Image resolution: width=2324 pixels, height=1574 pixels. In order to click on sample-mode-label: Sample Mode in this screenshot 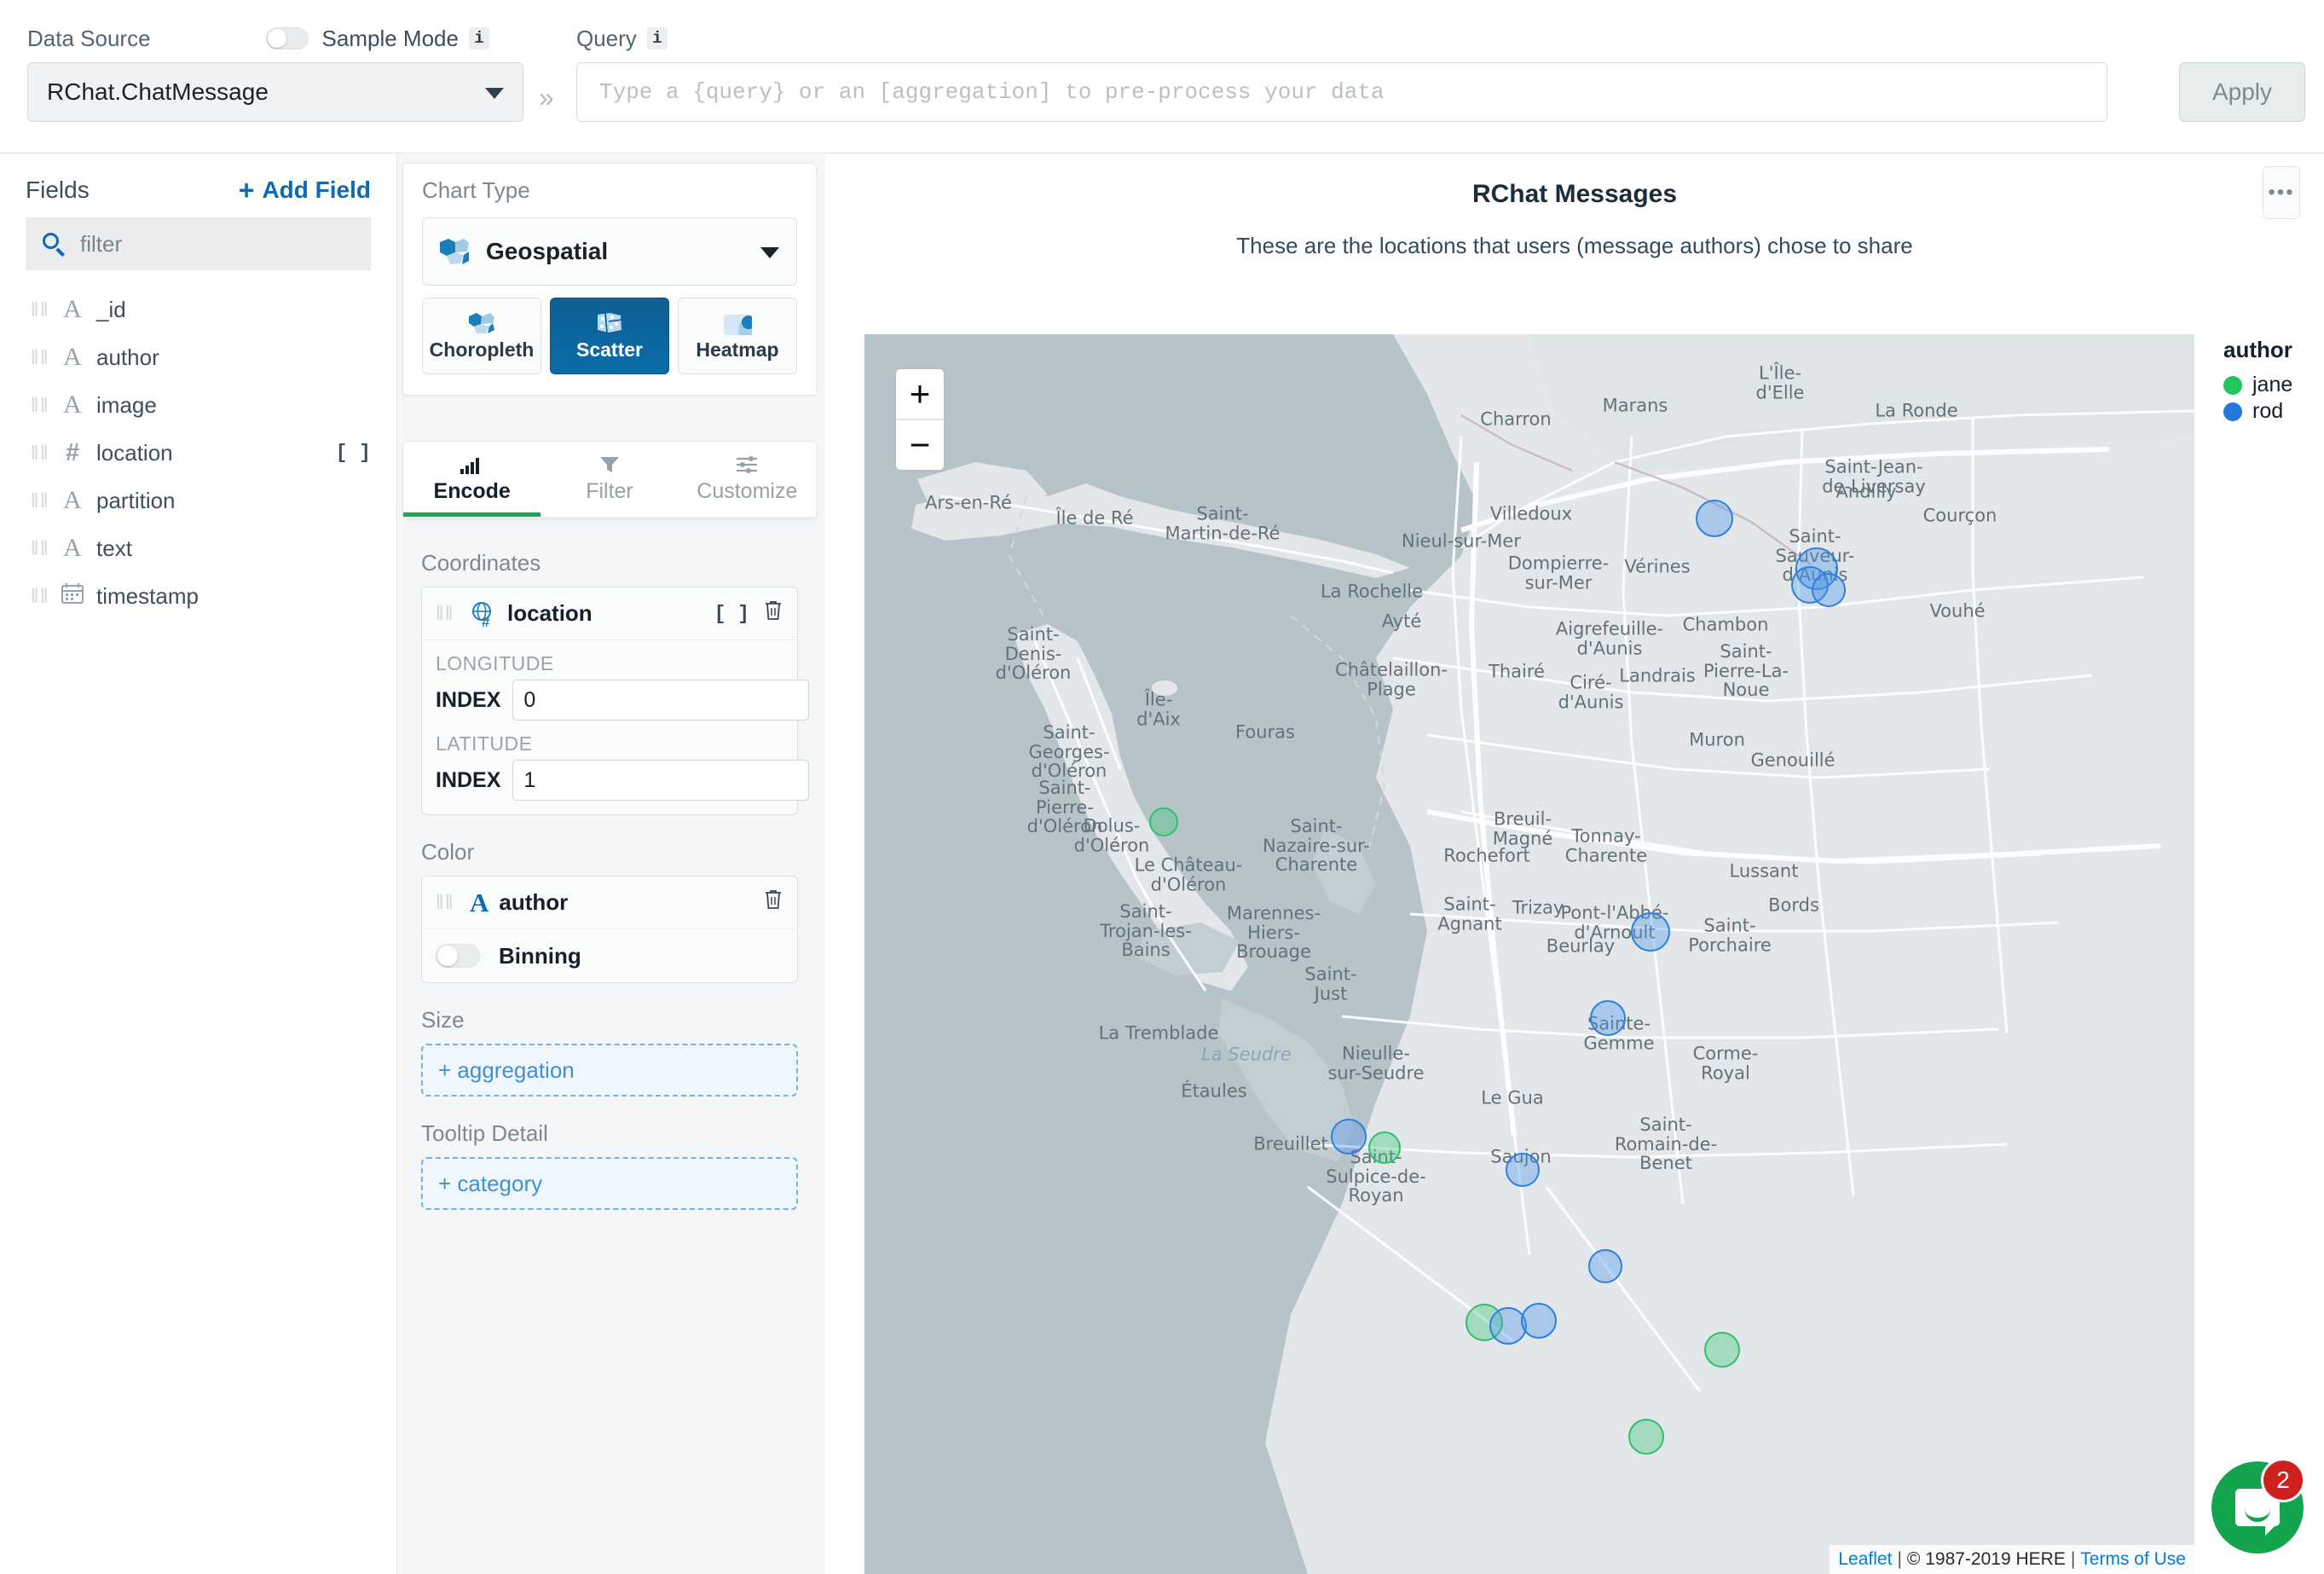, I will do `click(390, 38)`.